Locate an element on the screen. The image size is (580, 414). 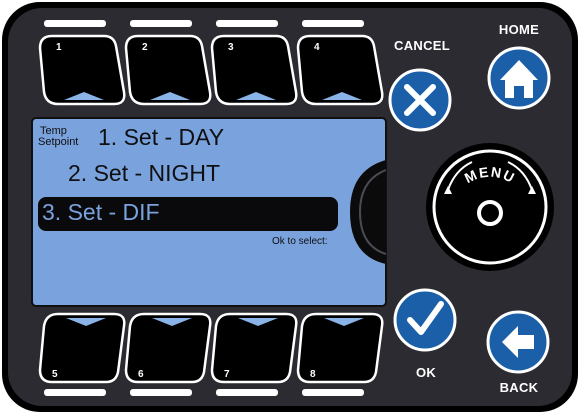
ok-to-select-hint: Ok to select: is located at coordinates (300, 241).